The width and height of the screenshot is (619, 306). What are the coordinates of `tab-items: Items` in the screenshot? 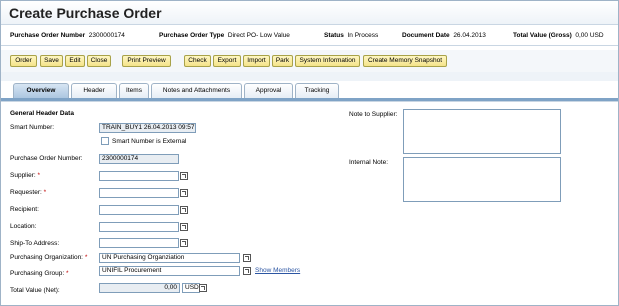 It's located at (134, 90).